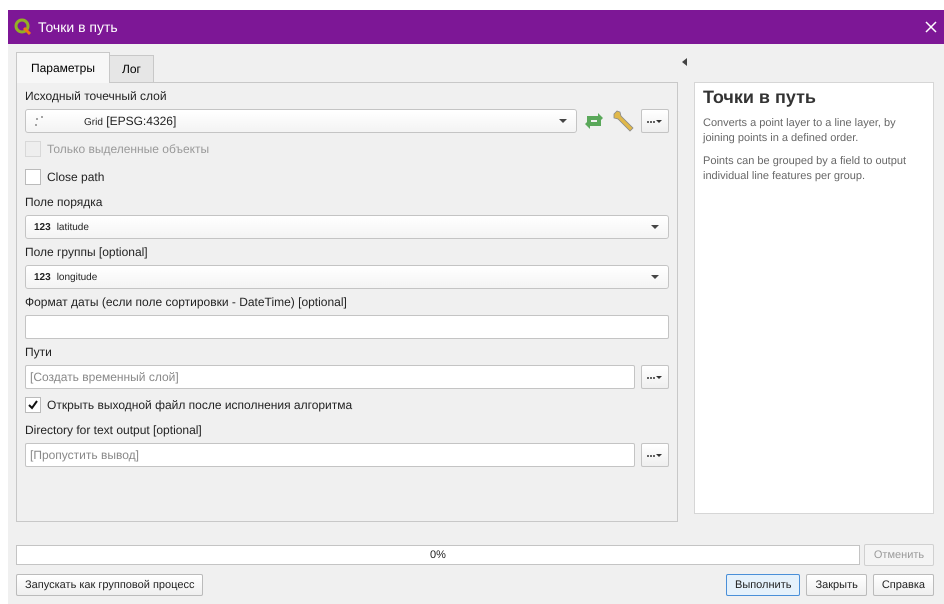 The height and width of the screenshot is (604, 944). Describe the element at coordinates (39, 352) in the screenshot. I see `parameter-label: Пути` at that location.